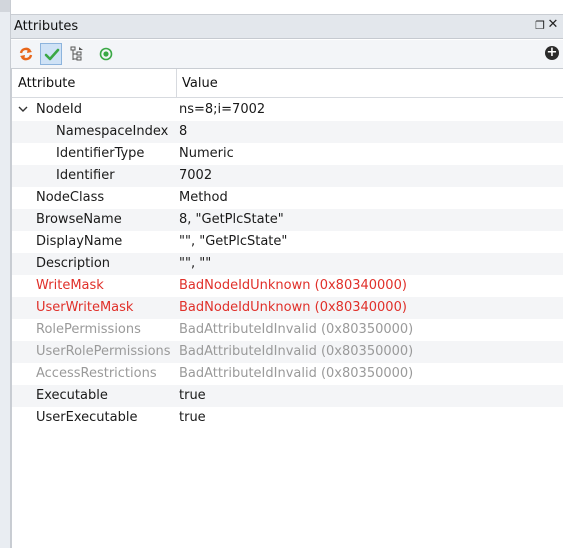  What do you see at coordinates (287, 220) in the screenshot?
I see `table-row: BrowseName 8, "GetPlcState"` at bounding box center [287, 220].